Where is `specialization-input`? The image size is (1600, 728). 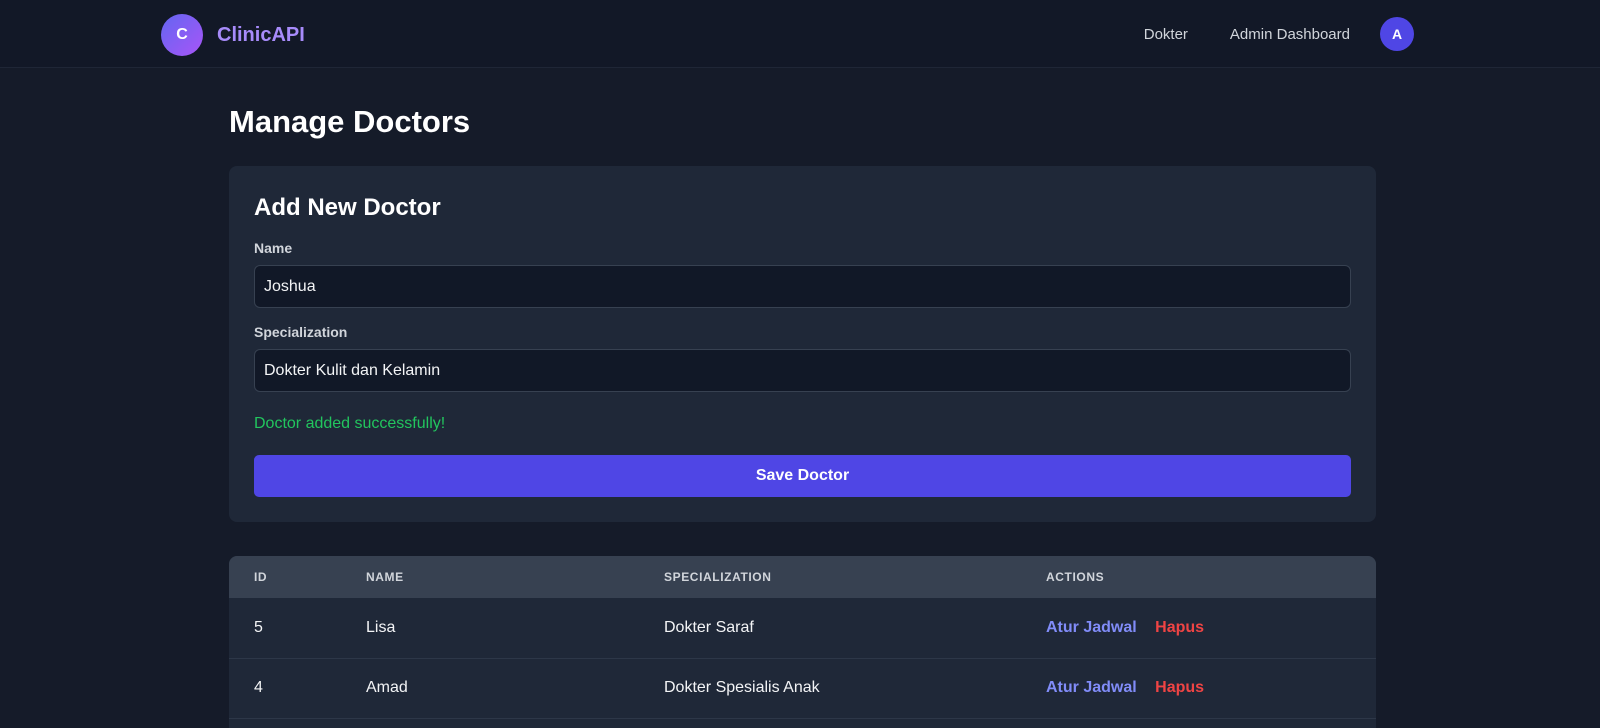 specialization-input is located at coordinates (802, 370).